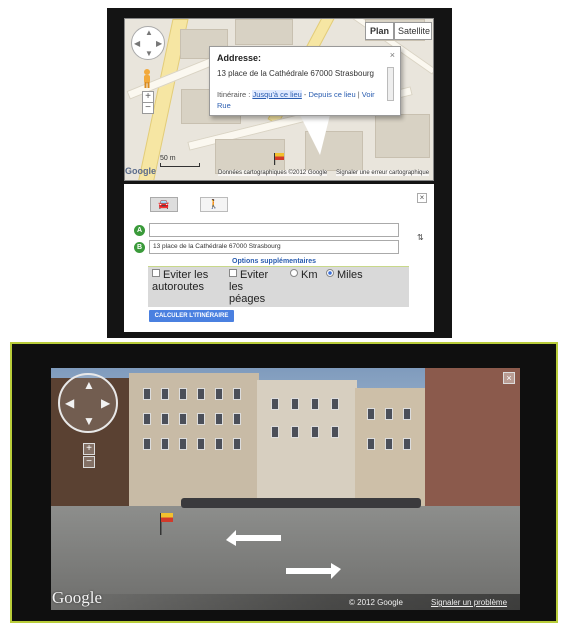 The width and height of the screenshot is (561, 625). Describe the element at coordinates (139, 230) in the screenshot. I see `marker-a-icon: A` at that location.